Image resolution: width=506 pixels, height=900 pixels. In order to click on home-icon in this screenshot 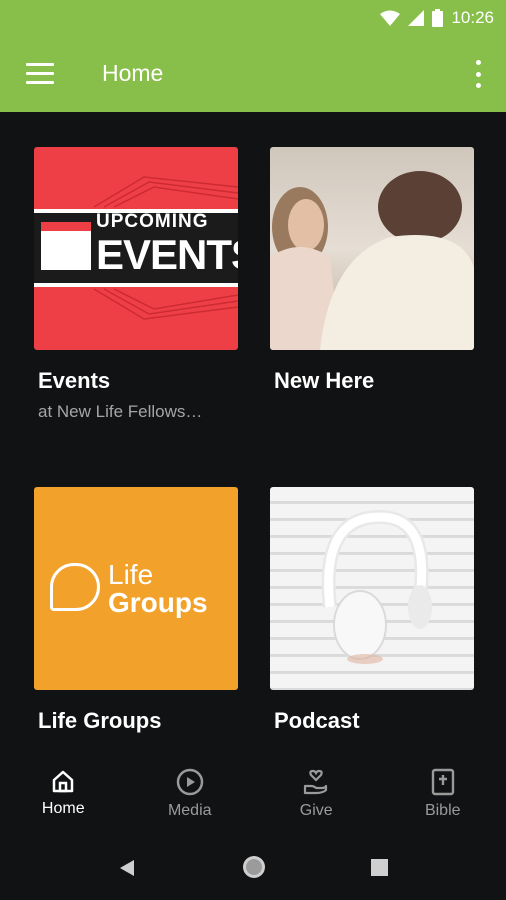, I will do `click(63, 781)`.